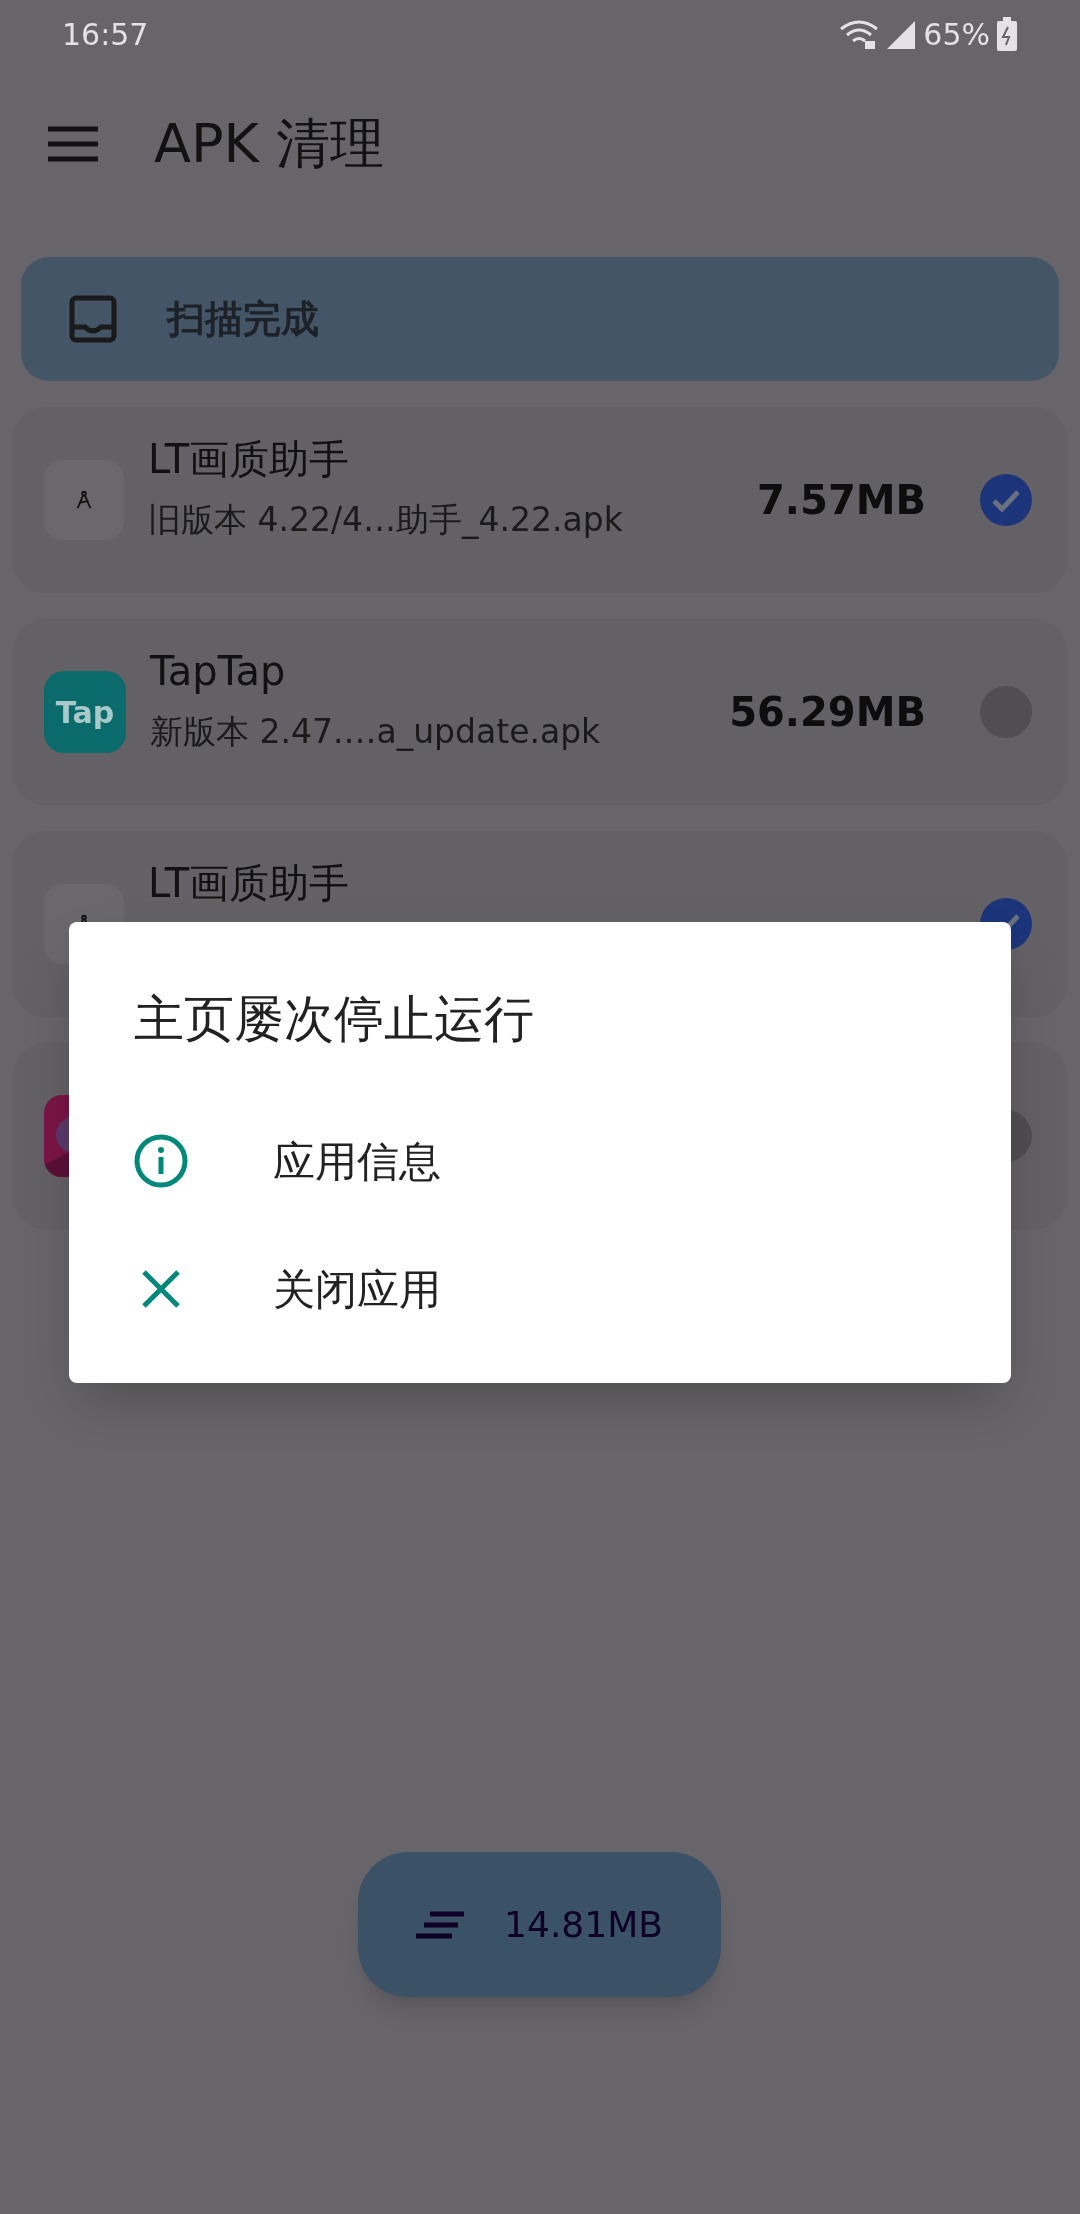 This screenshot has height=2214, width=1080. I want to click on file-size: 56.29MB, so click(827, 712).